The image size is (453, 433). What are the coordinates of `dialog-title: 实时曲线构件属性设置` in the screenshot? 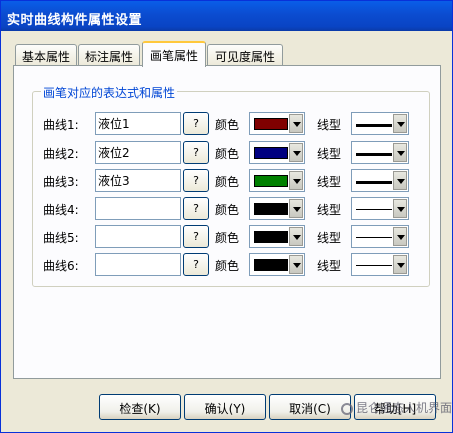 It's located at (226, 16).